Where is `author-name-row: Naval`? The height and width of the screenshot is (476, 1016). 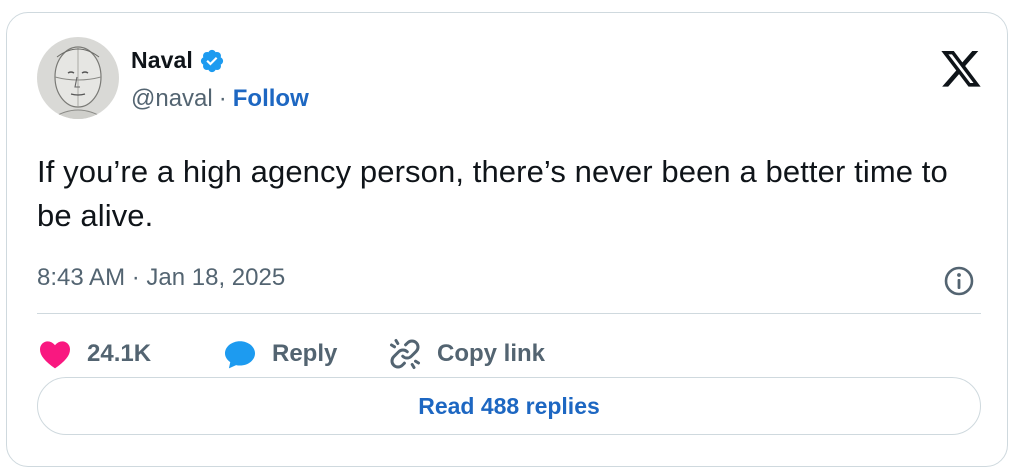
author-name-row: Naval is located at coordinates (178, 60).